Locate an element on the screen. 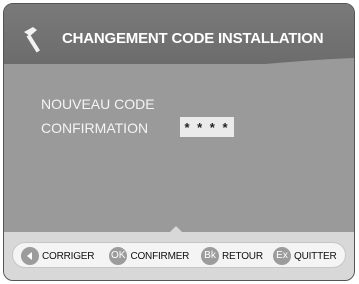 The height and width of the screenshot is (284, 359). ok-key-icon: OK is located at coordinates (118, 256).